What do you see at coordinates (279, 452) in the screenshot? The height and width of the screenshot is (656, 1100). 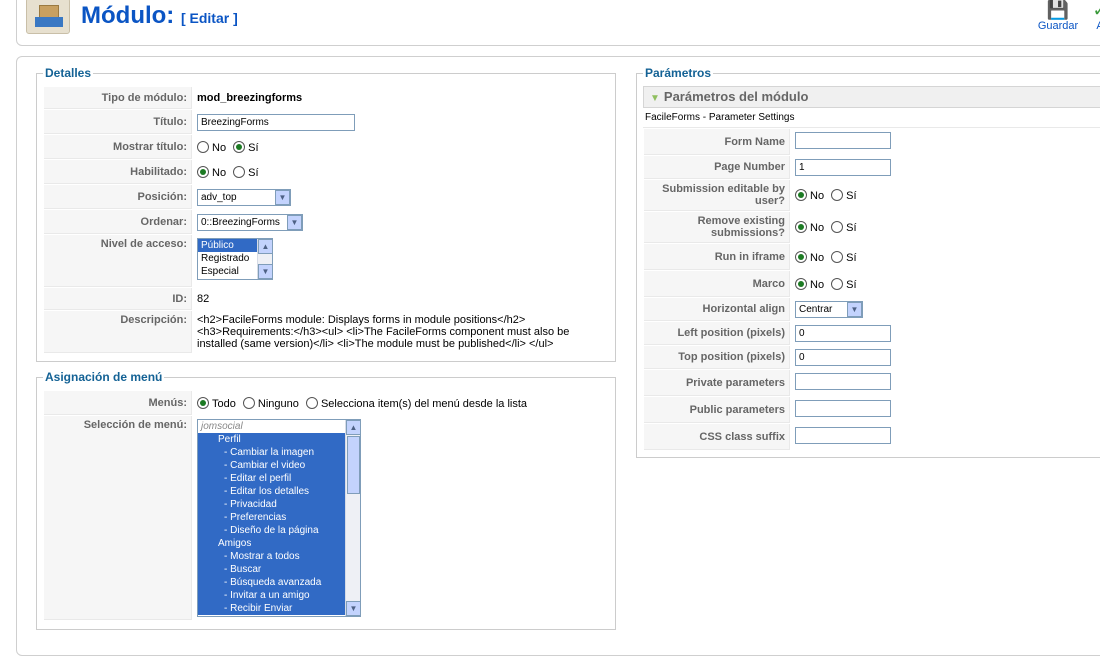 I see `menu-item: - Cambiar la imagen` at bounding box center [279, 452].